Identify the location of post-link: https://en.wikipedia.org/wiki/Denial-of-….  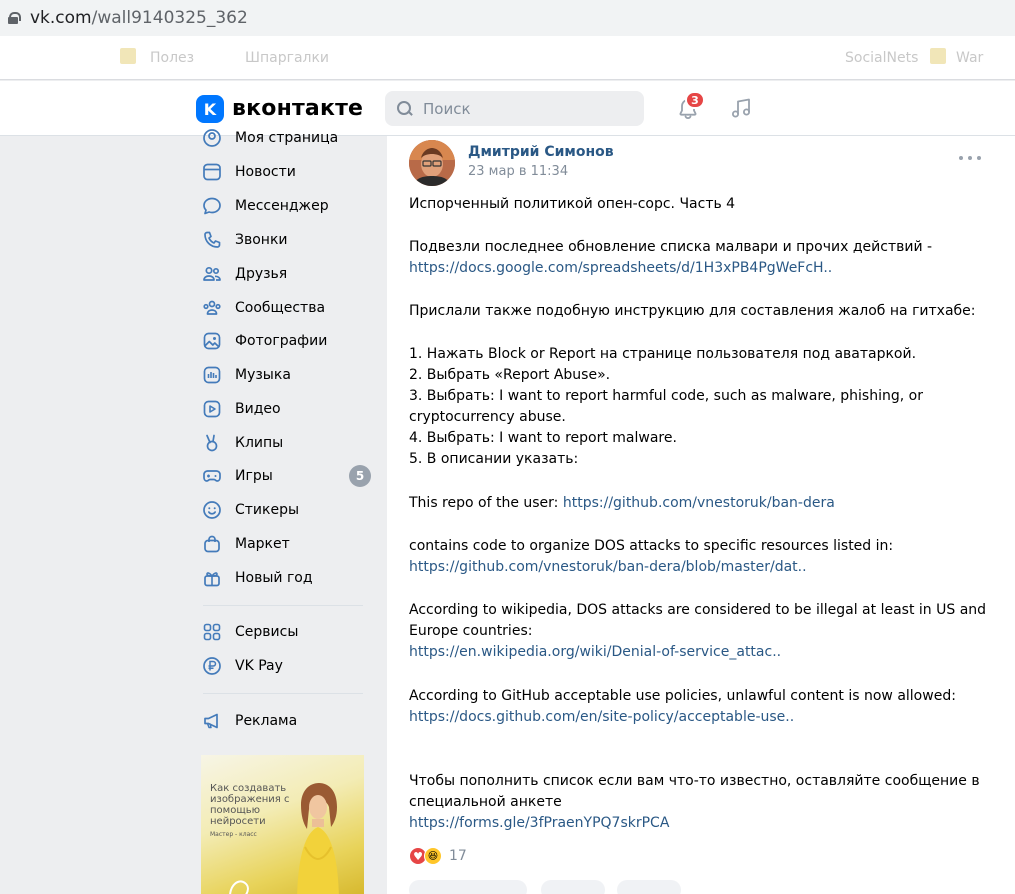
(595, 652).